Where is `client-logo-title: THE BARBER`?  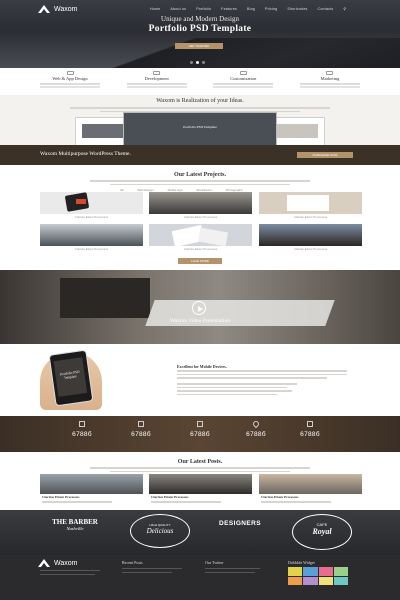 client-logo-title: THE BARBER is located at coordinates (75, 522).